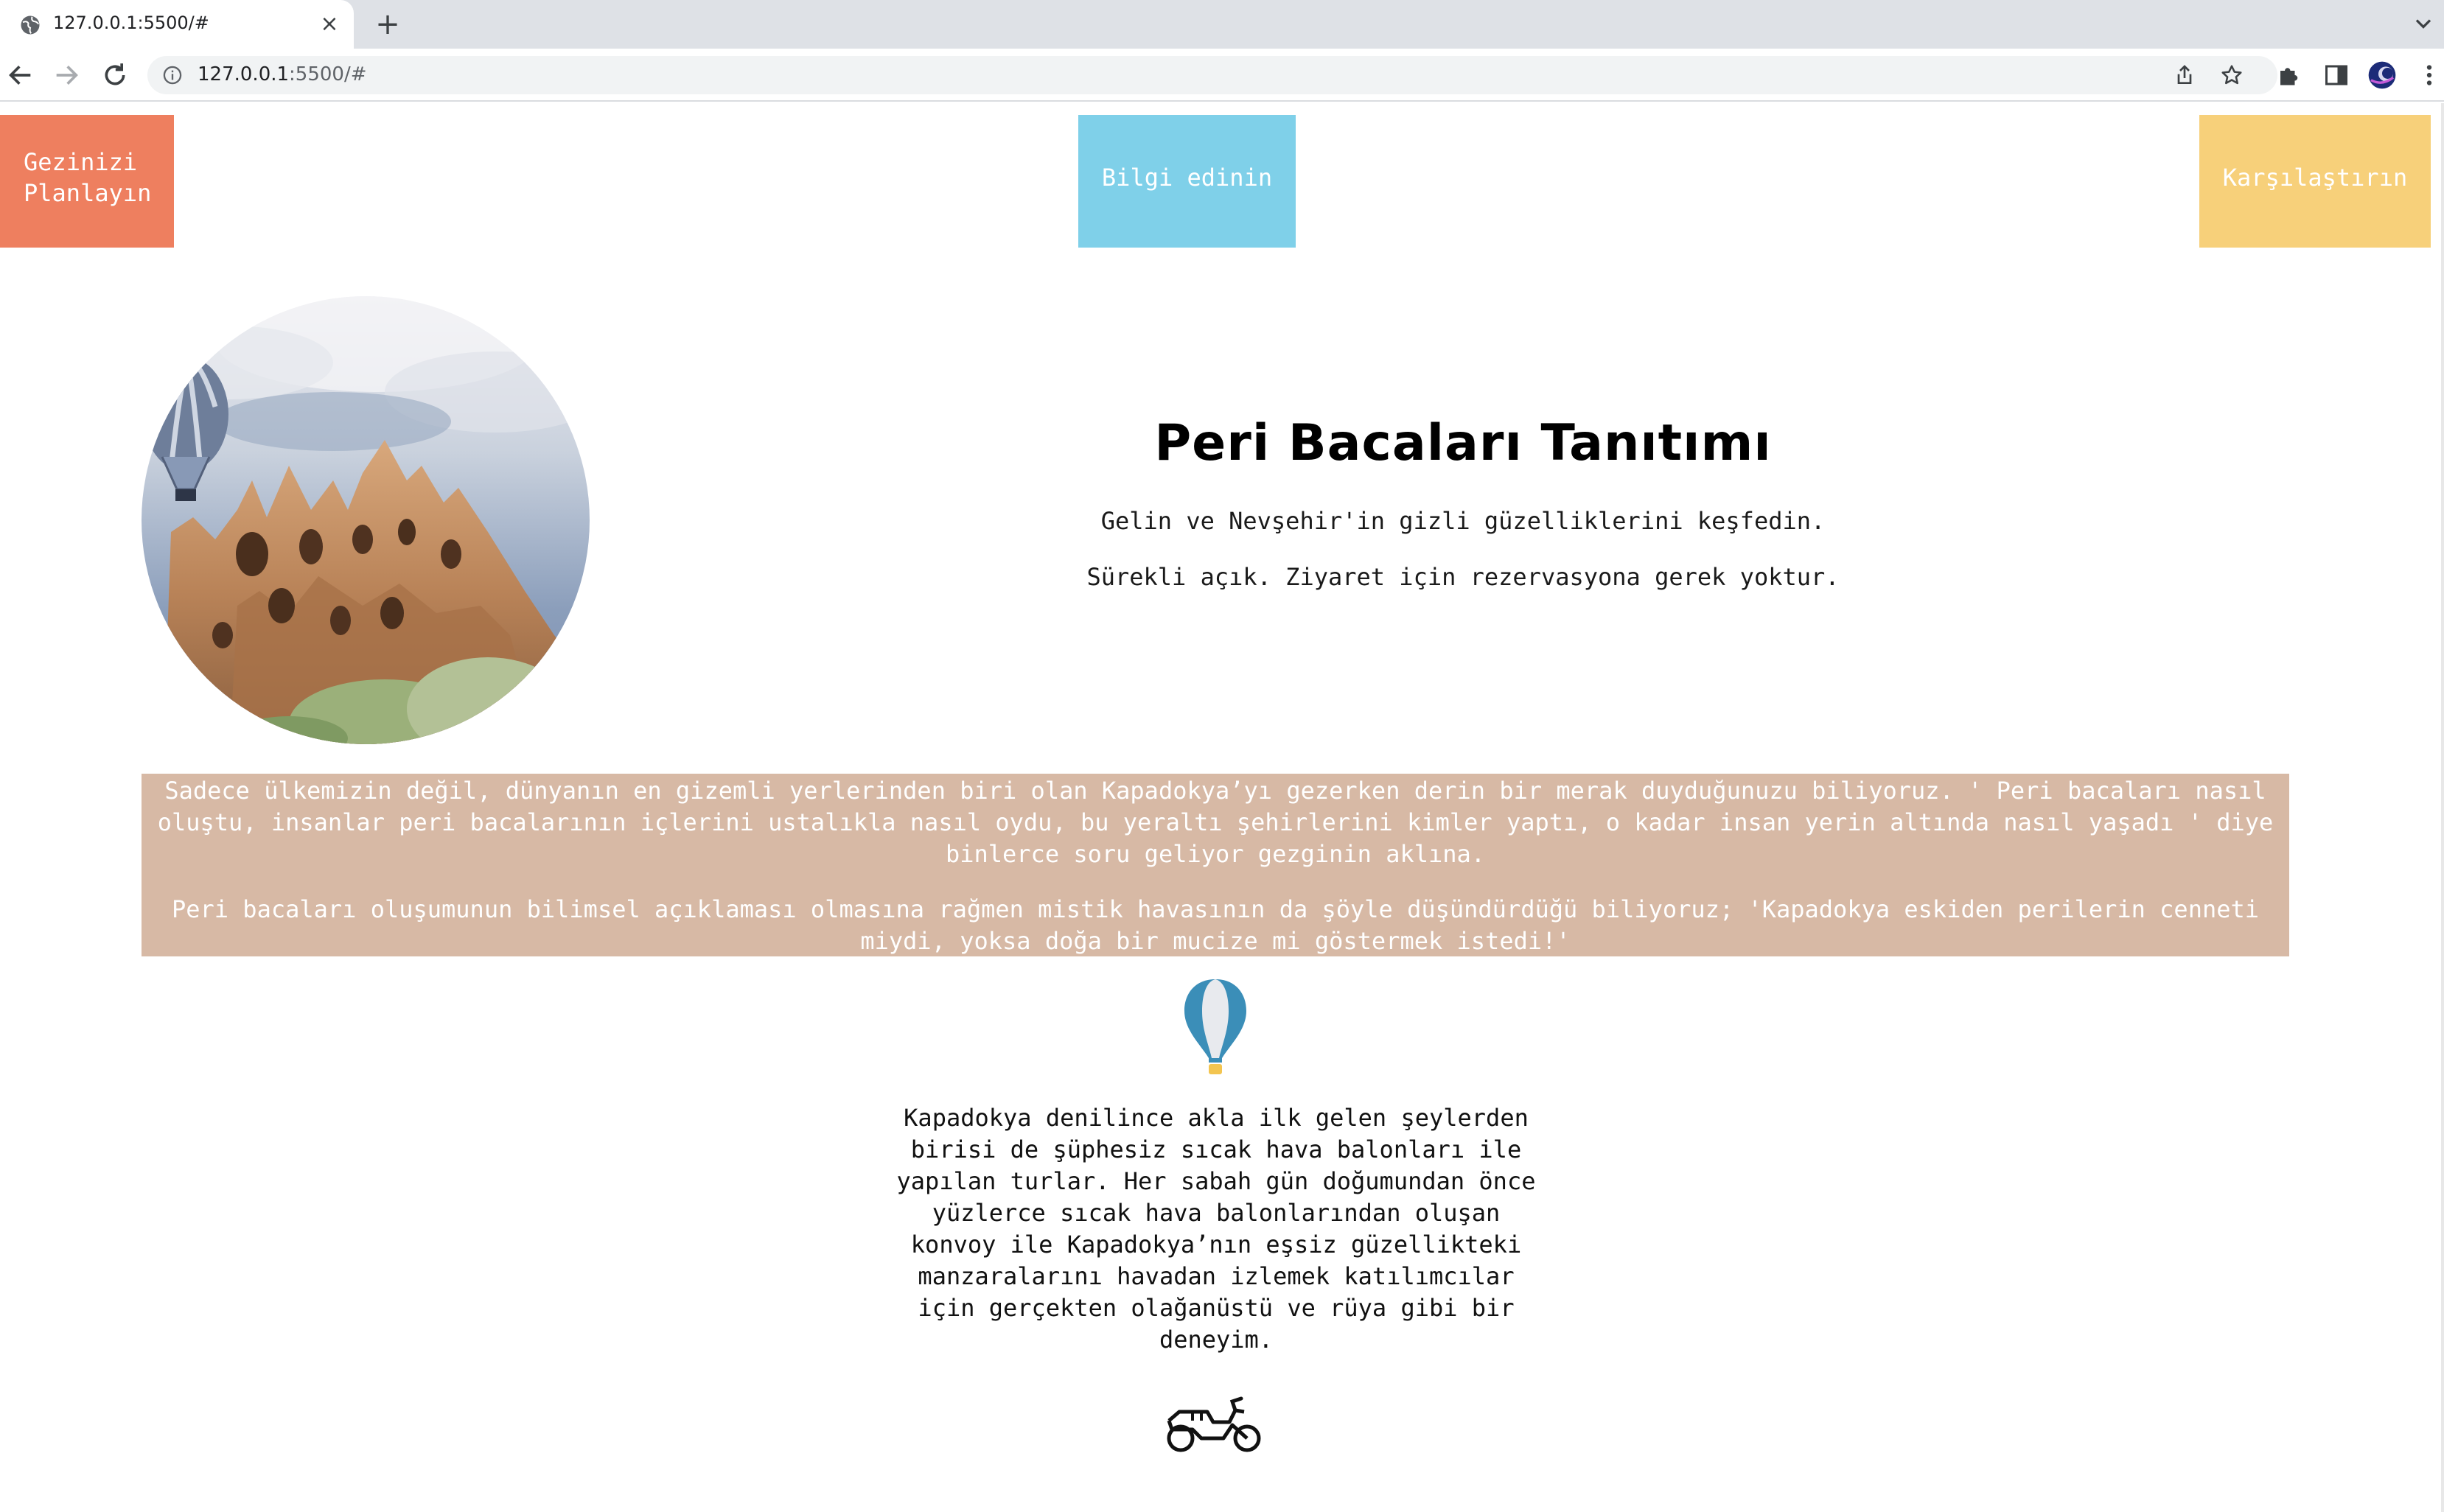 The height and width of the screenshot is (1512, 2444). What do you see at coordinates (244, 74) in the screenshot?
I see `url-host: 127.0.0.1` at bounding box center [244, 74].